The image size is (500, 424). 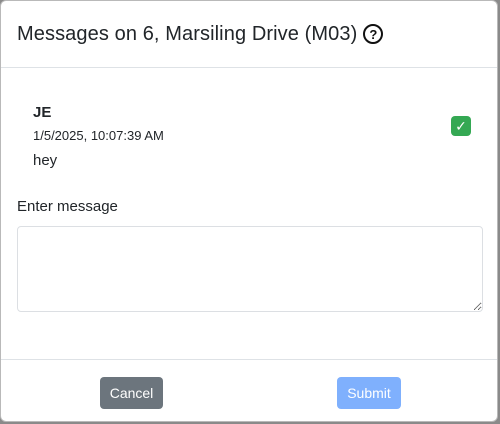 I want to click on message-timestamp: 1/5/2025, 10:07:39 AM, so click(x=98, y=135).